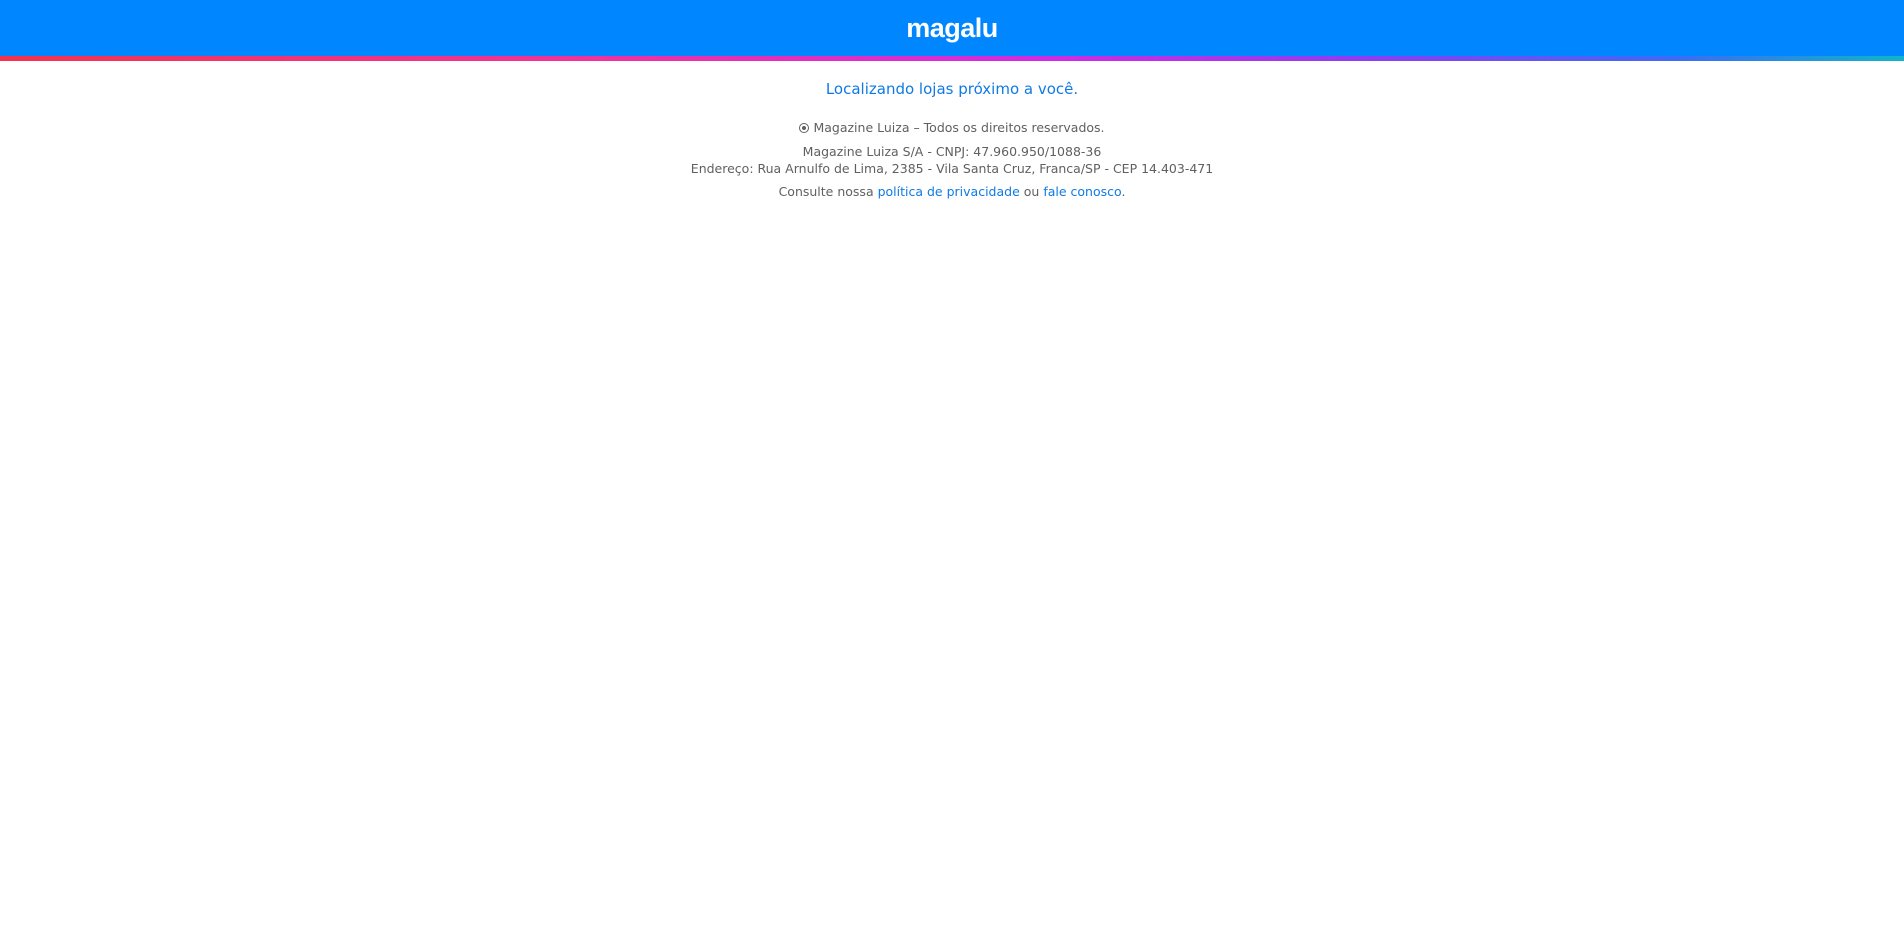 This screenshot has width=1904, height=947. What do you see at coordinates (1082, 191) in the screenshot?
I see `contact-us-link: fale conosco` at bounding box center [1082, 191].